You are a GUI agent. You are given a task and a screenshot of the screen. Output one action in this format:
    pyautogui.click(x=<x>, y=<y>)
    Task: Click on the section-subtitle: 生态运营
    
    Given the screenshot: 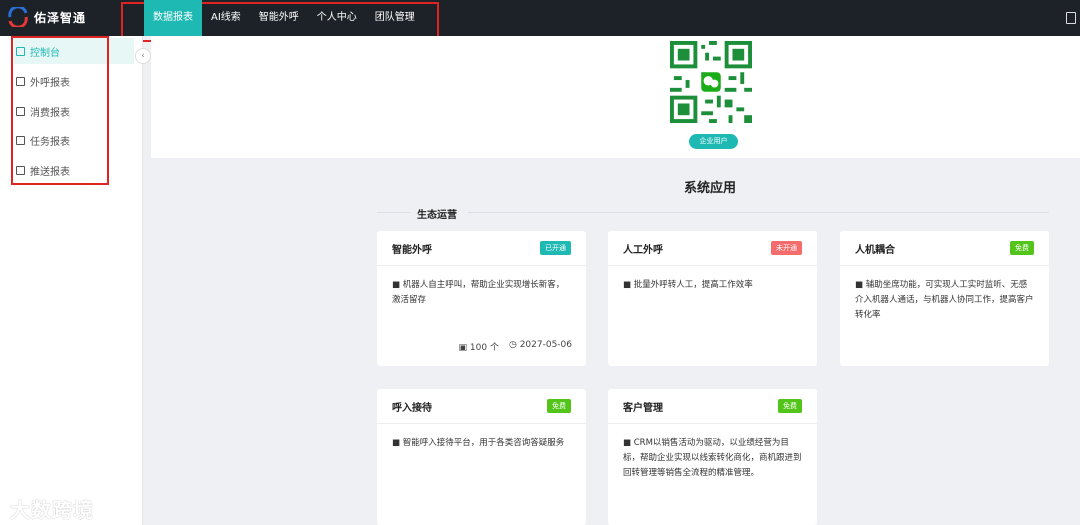 What is the action you would take?
    pyautogui.click(x=437, y=215)
    